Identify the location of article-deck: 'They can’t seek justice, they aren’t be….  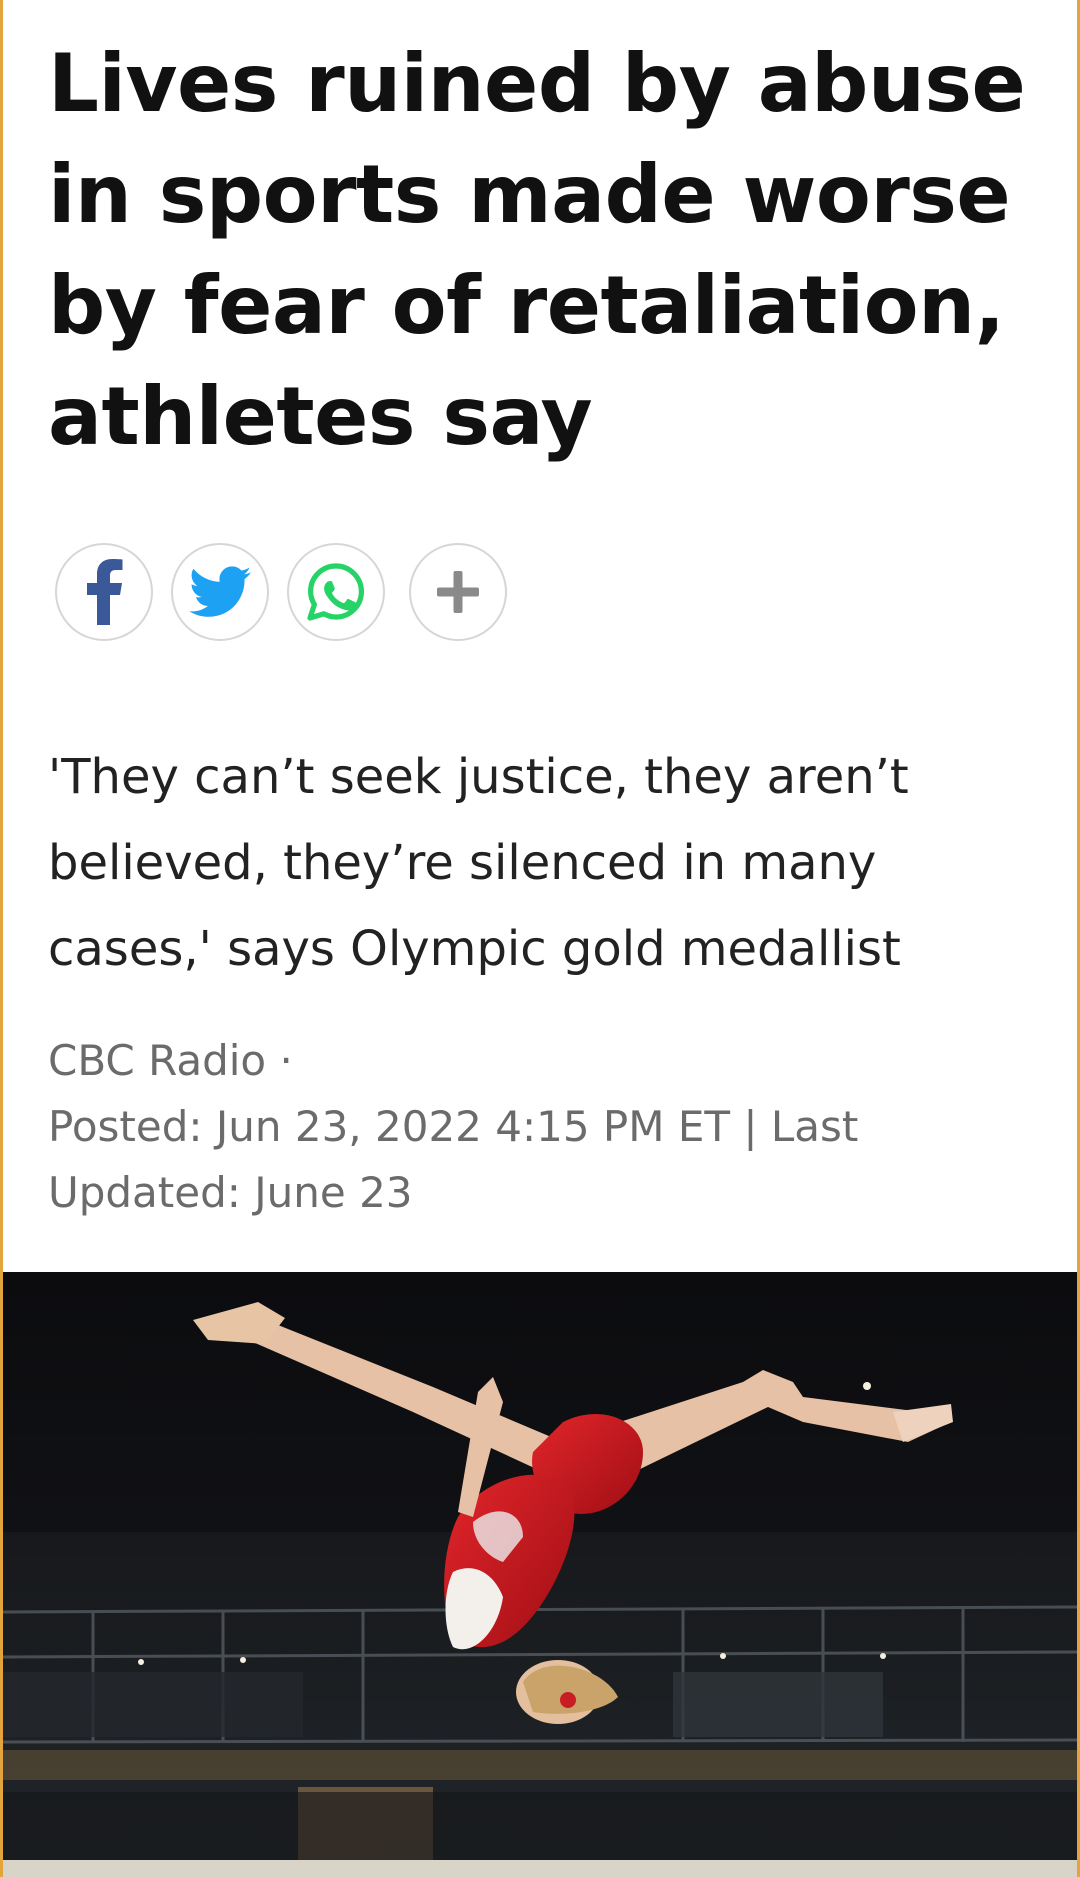
(478, 863).